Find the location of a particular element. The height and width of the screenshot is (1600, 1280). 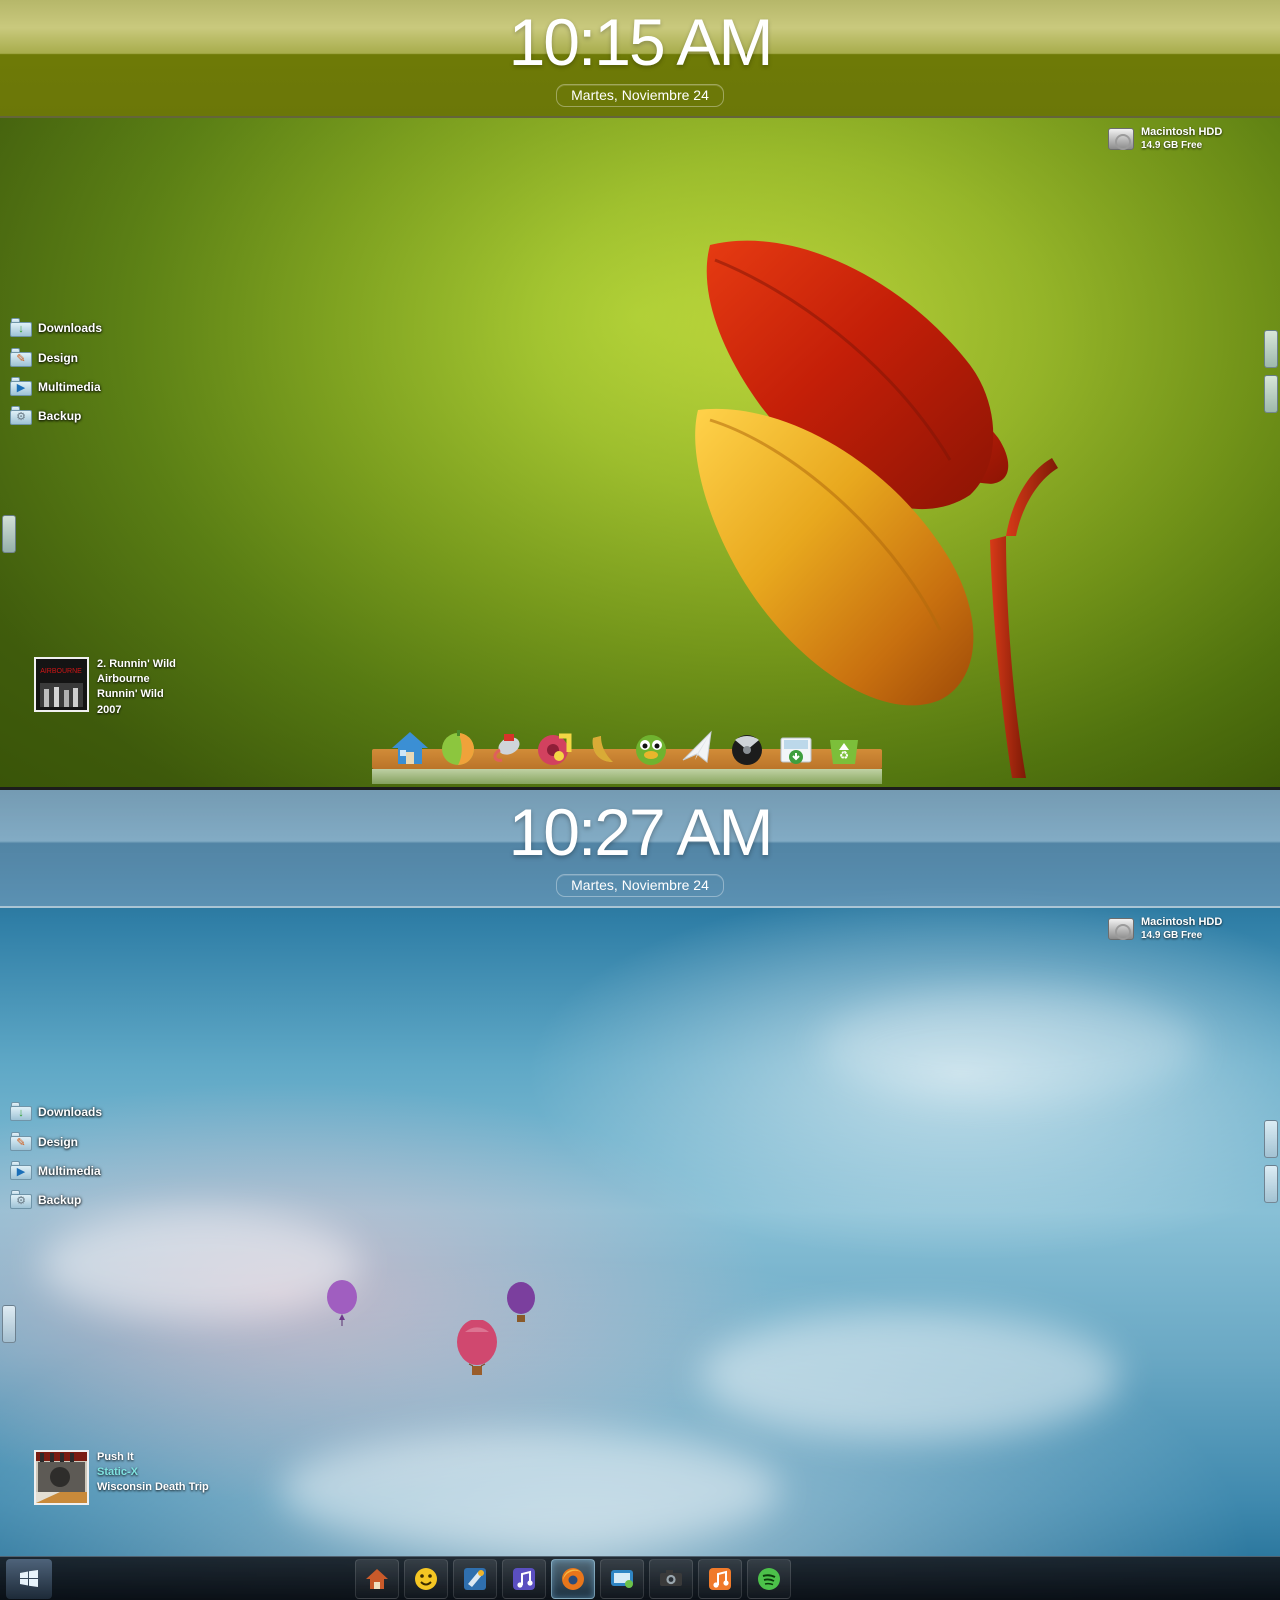

side-widget-tab-left-sky is located at coordinates (9, 1324).